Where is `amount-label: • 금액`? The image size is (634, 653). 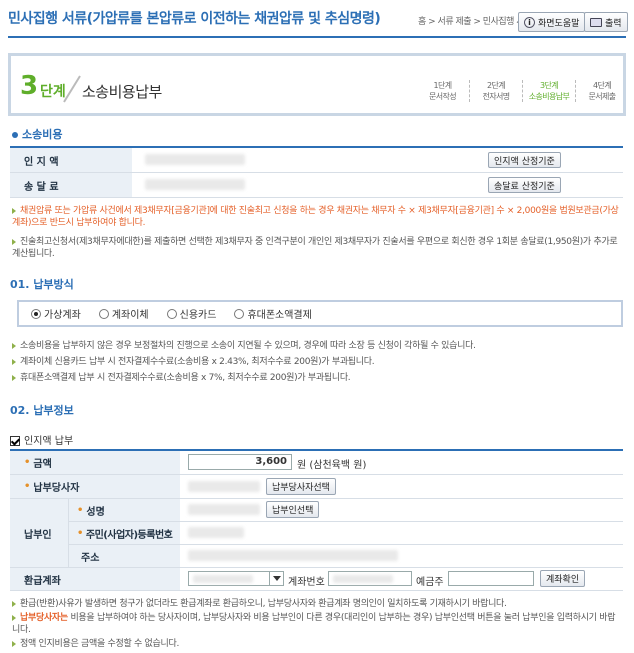 amount-label: • 금액 is located at coordinates (95, 462).